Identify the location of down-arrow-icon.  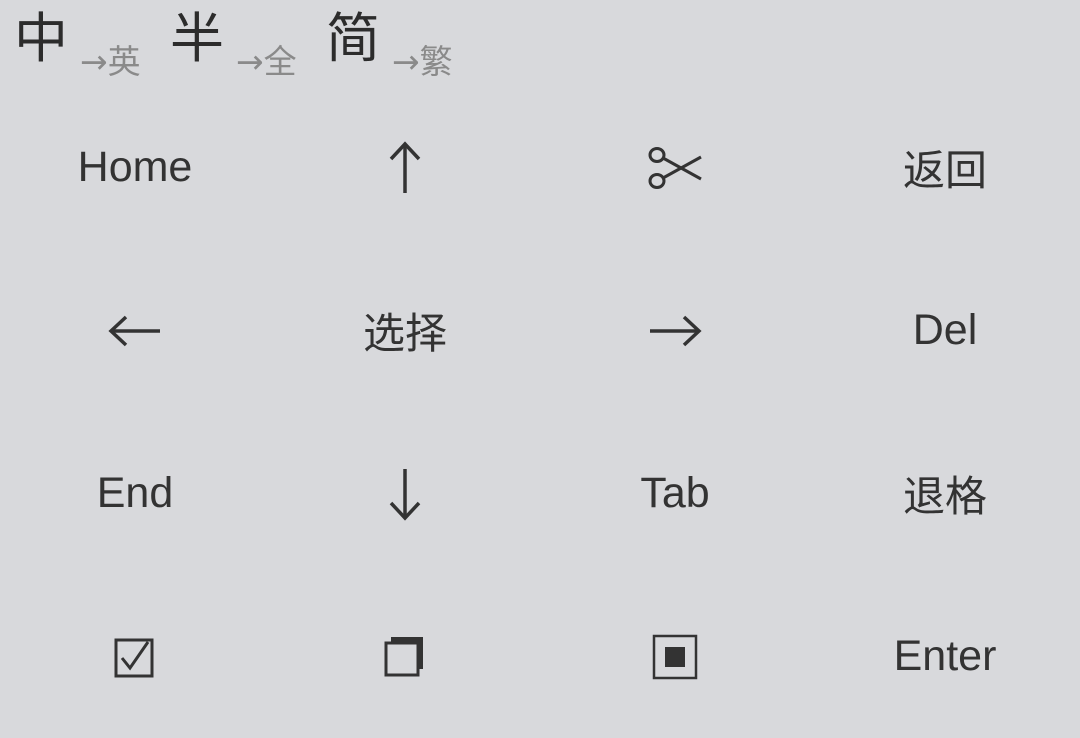
(405, 494).